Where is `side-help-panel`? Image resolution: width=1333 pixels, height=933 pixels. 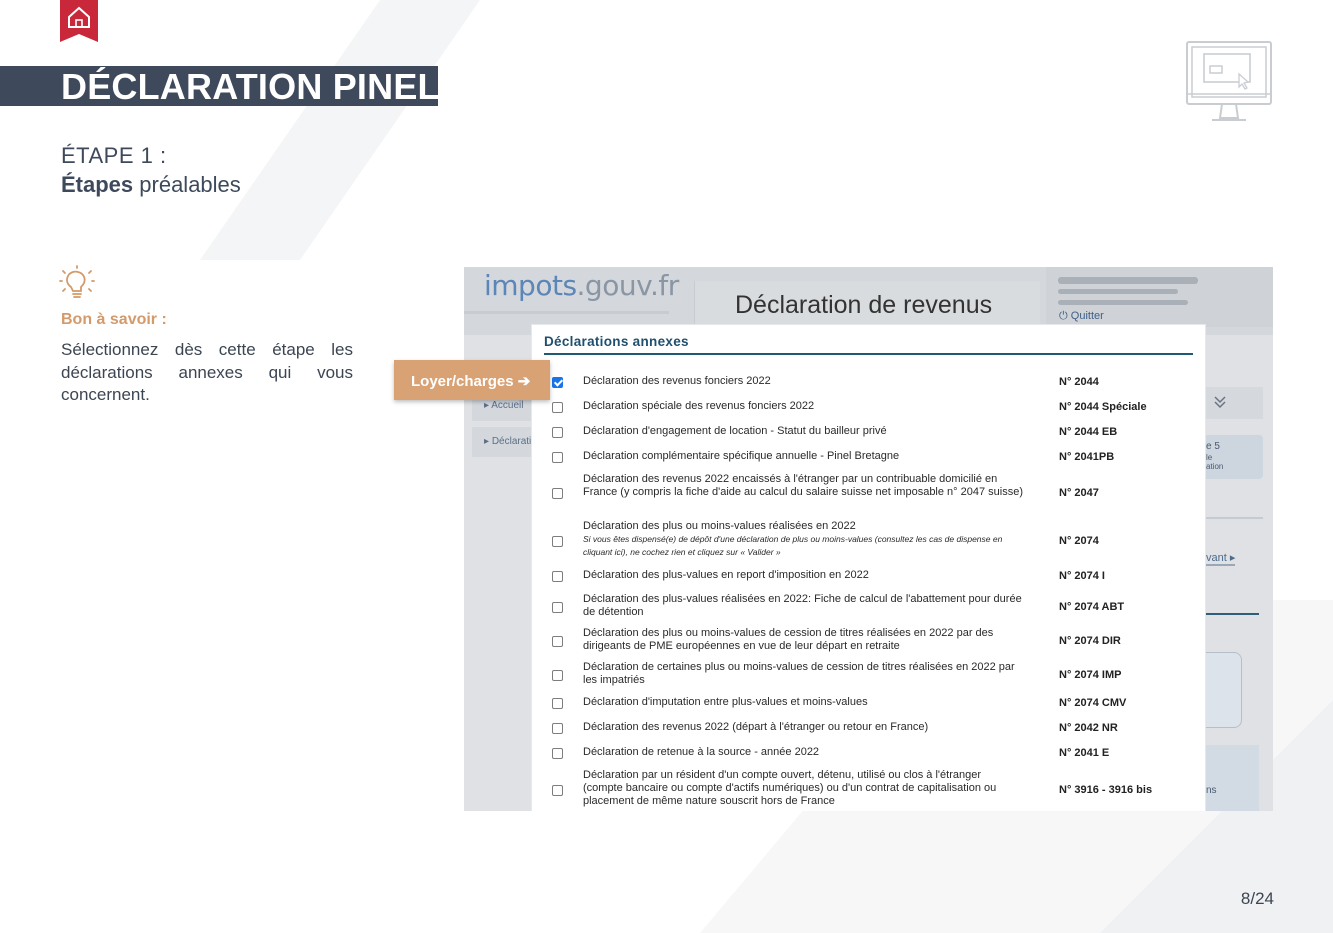
side-help-panel is located at coordinates (1230, 778).